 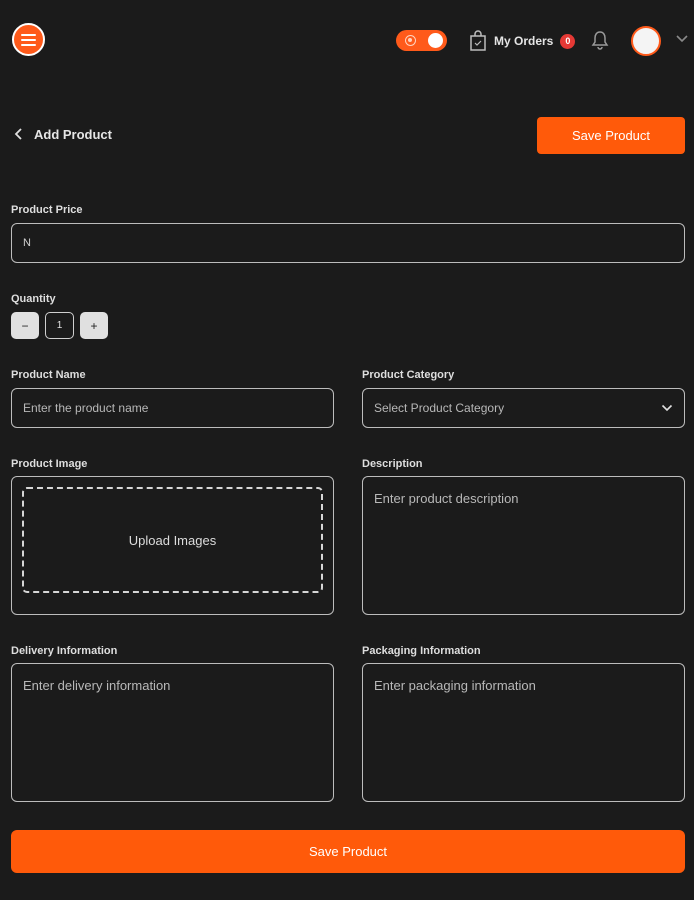 I want to click on menu-button, so click(x=28, y=39).